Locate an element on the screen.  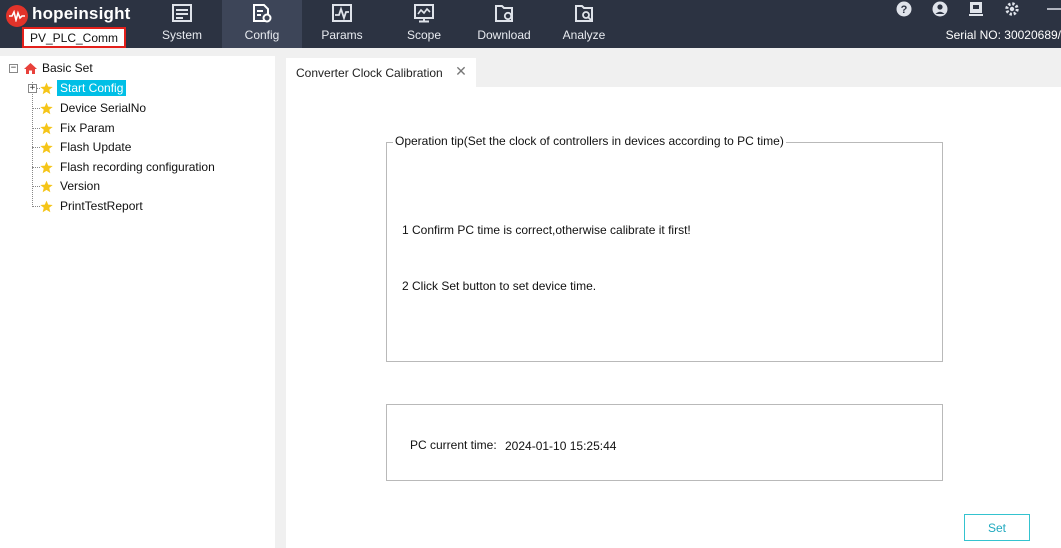
toolbar-system-button: System is located at coordinates (182, 24).